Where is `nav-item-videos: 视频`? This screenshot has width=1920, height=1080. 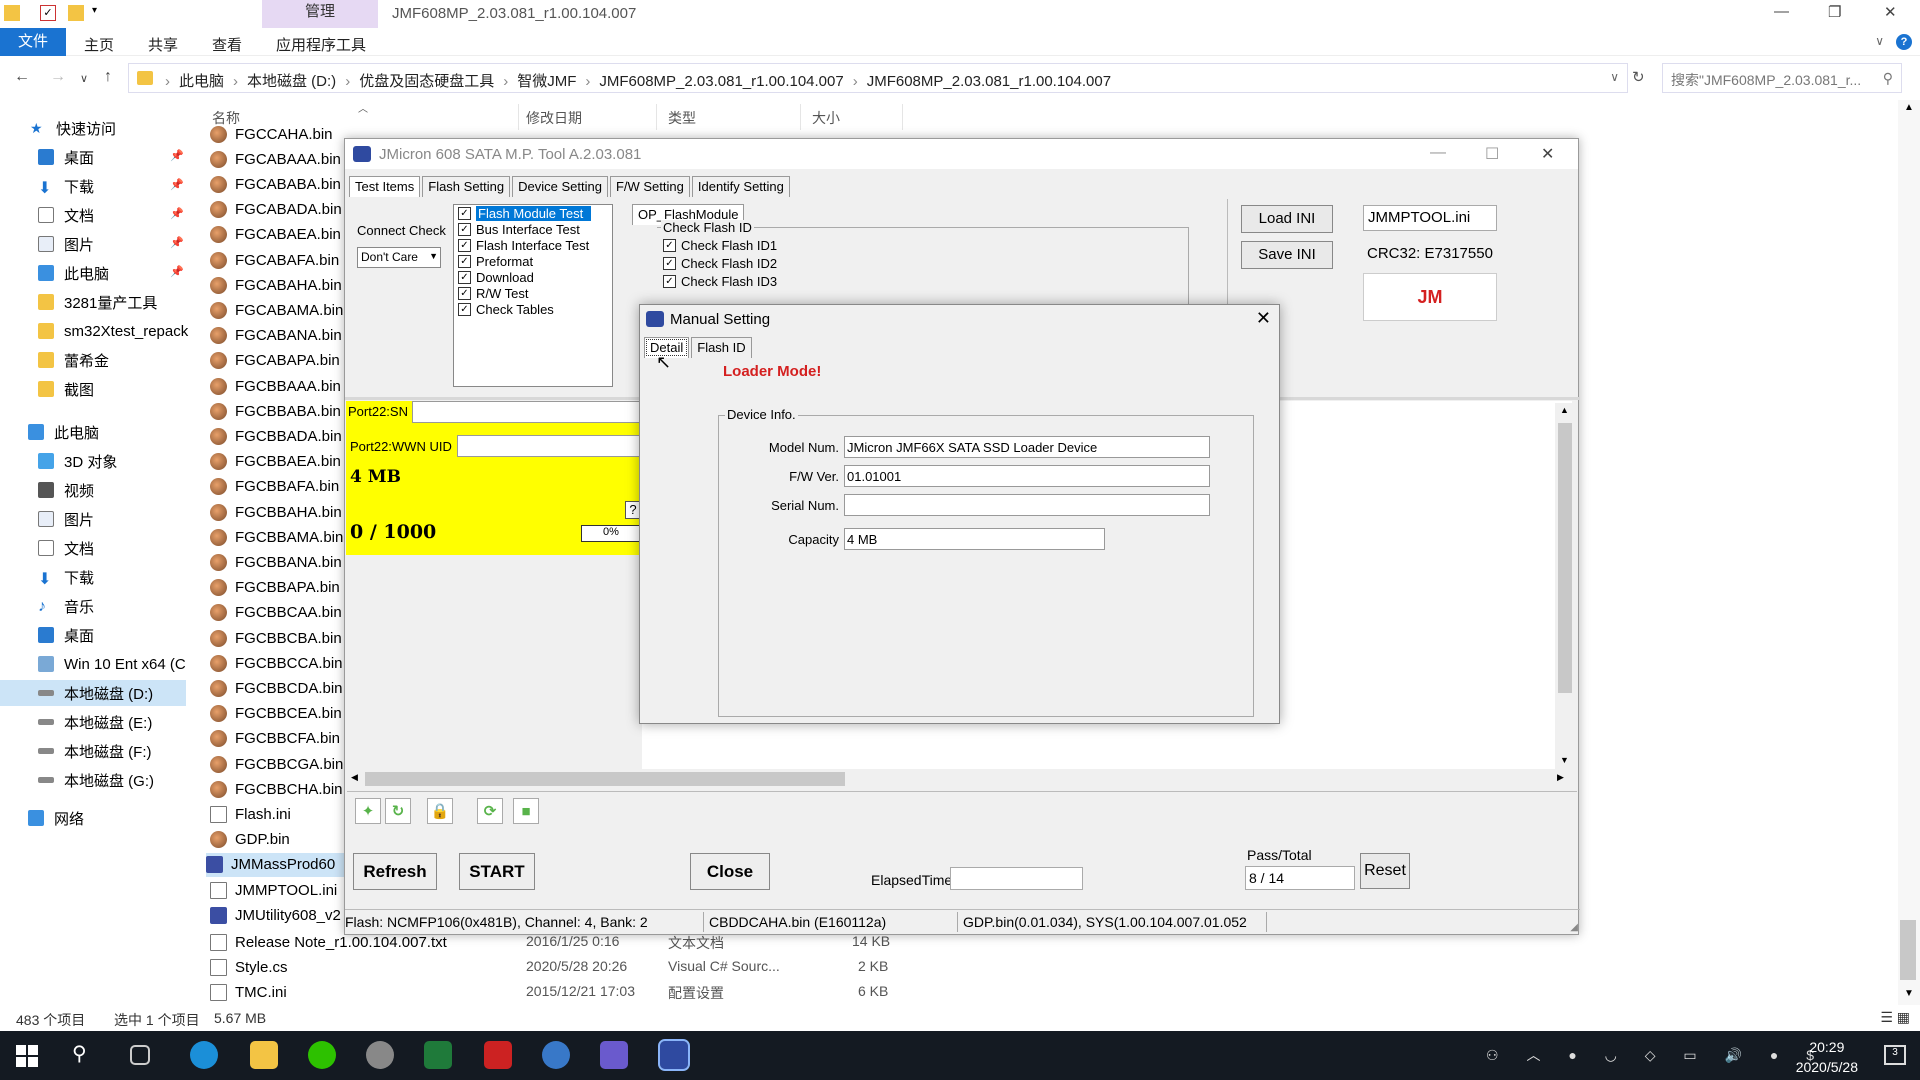
nav-item-videos: 视频 is located at coordinates (66, 490).